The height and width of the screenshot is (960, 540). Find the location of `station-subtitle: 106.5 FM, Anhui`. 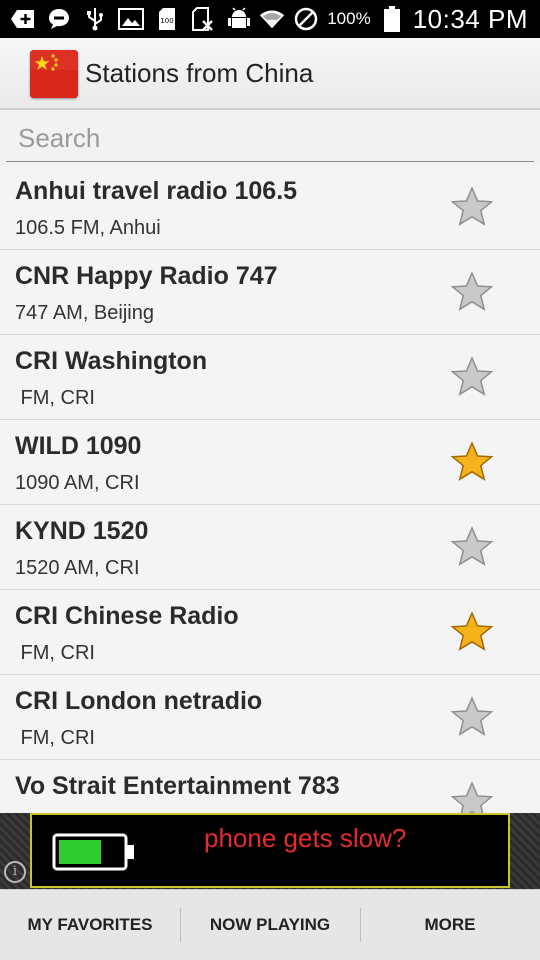

station-subtitle: 106.5 FM, Anhui is located at coordinates (88, 228).